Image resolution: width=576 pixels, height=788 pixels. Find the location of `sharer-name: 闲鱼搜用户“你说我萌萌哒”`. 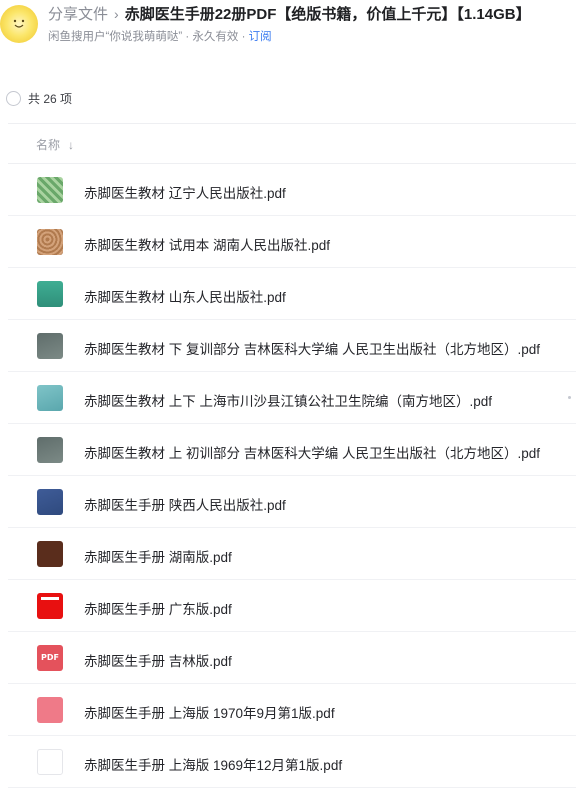

sharer-name: 闲鱼搜用户“你说我萌萌哒” is located at coordinates (115, 37).